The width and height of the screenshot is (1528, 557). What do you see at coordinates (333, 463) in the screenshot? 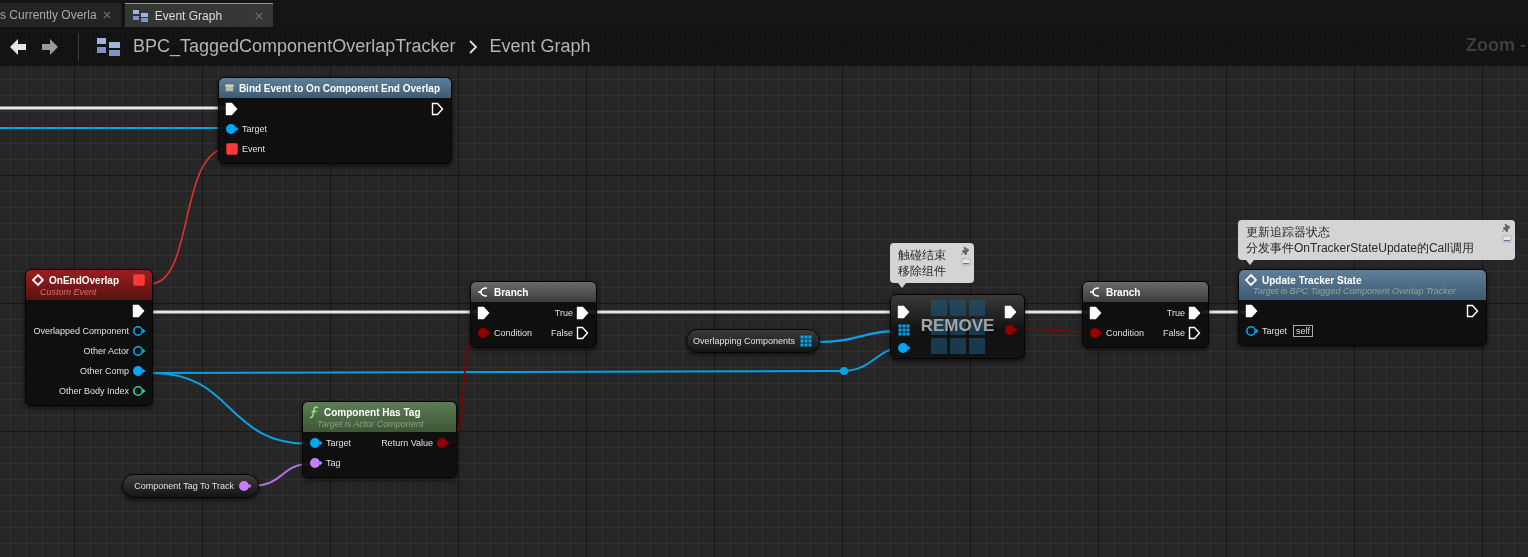
I see `pin-label: Tag` at bounding box center [333, 463].